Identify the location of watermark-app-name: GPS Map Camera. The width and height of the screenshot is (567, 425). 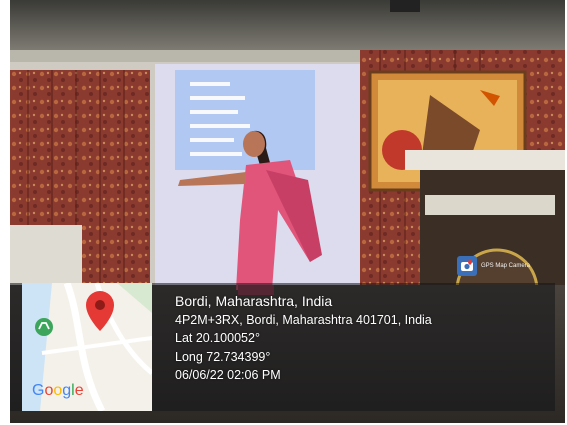
(506, 266).